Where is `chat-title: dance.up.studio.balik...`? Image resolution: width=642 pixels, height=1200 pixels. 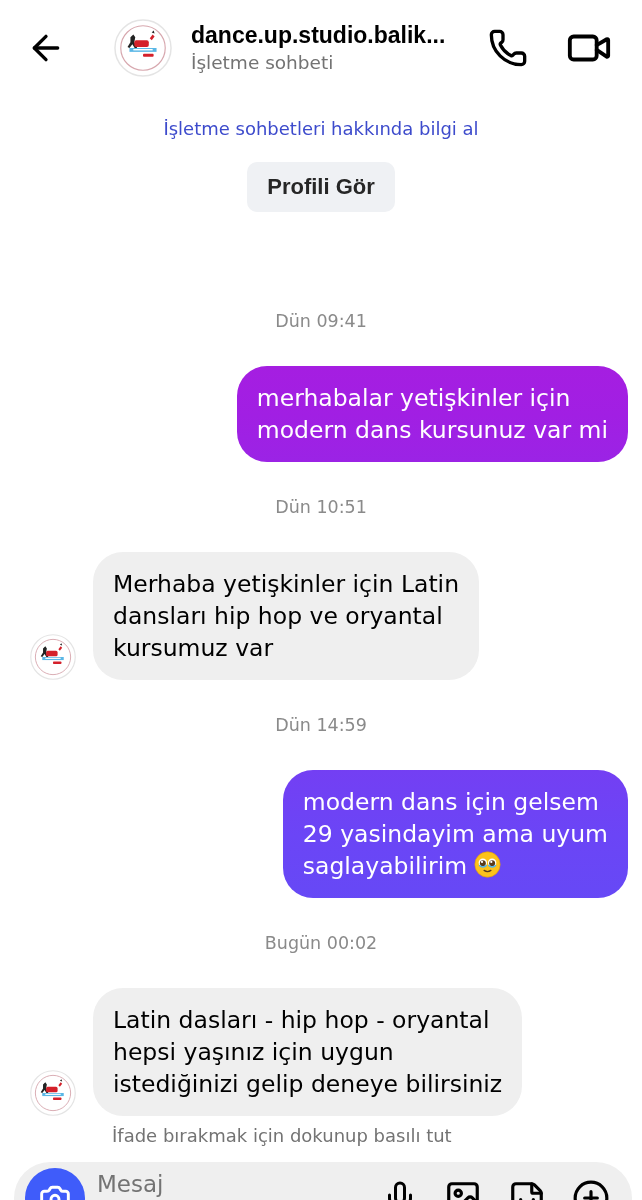
chat-title: dance.up.studio.balik... is located at coordinates (318, 35).